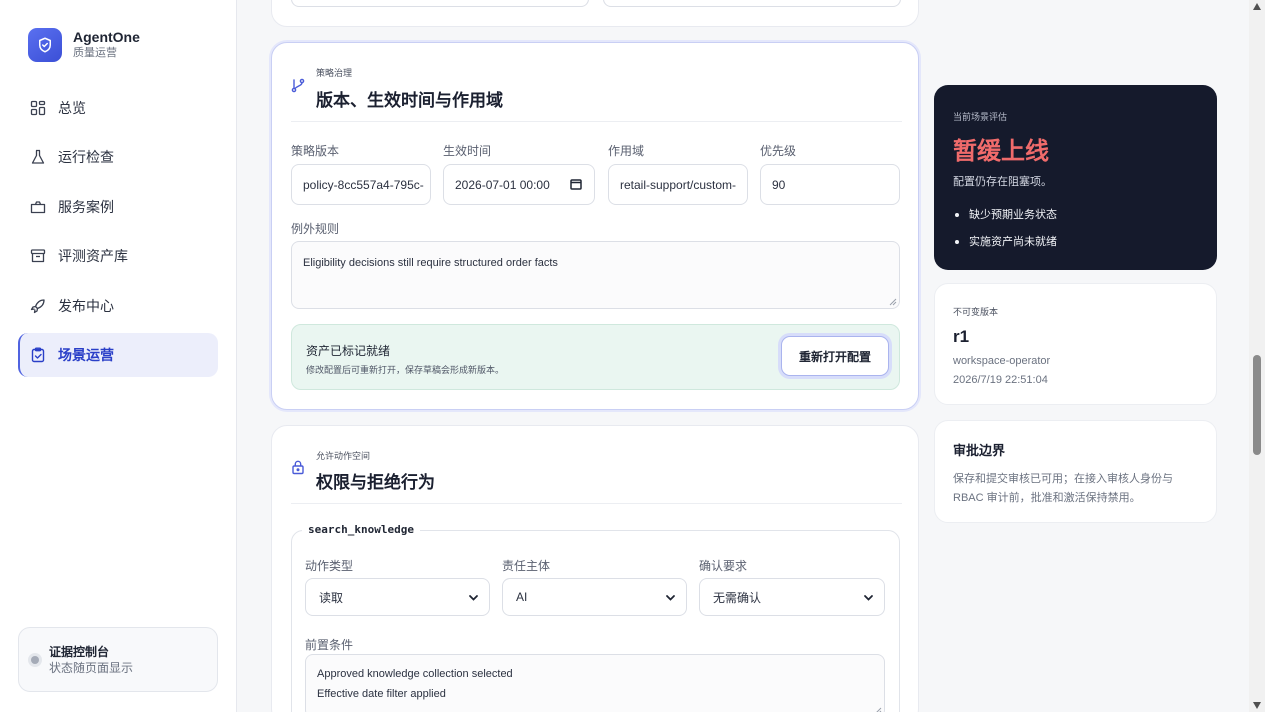  I want to click on brand: AgentOne 质量运营, so click(84, 45).